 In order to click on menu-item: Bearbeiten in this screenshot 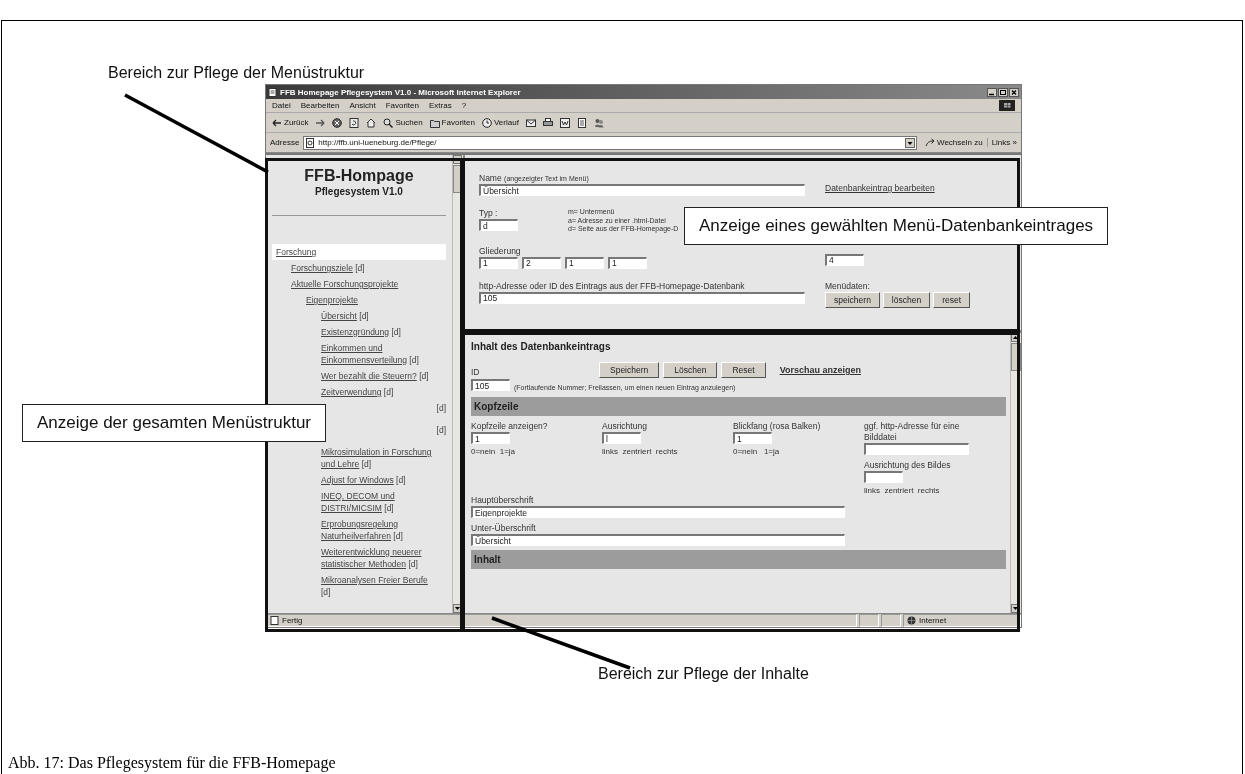, I will do `click(320, 105)`.